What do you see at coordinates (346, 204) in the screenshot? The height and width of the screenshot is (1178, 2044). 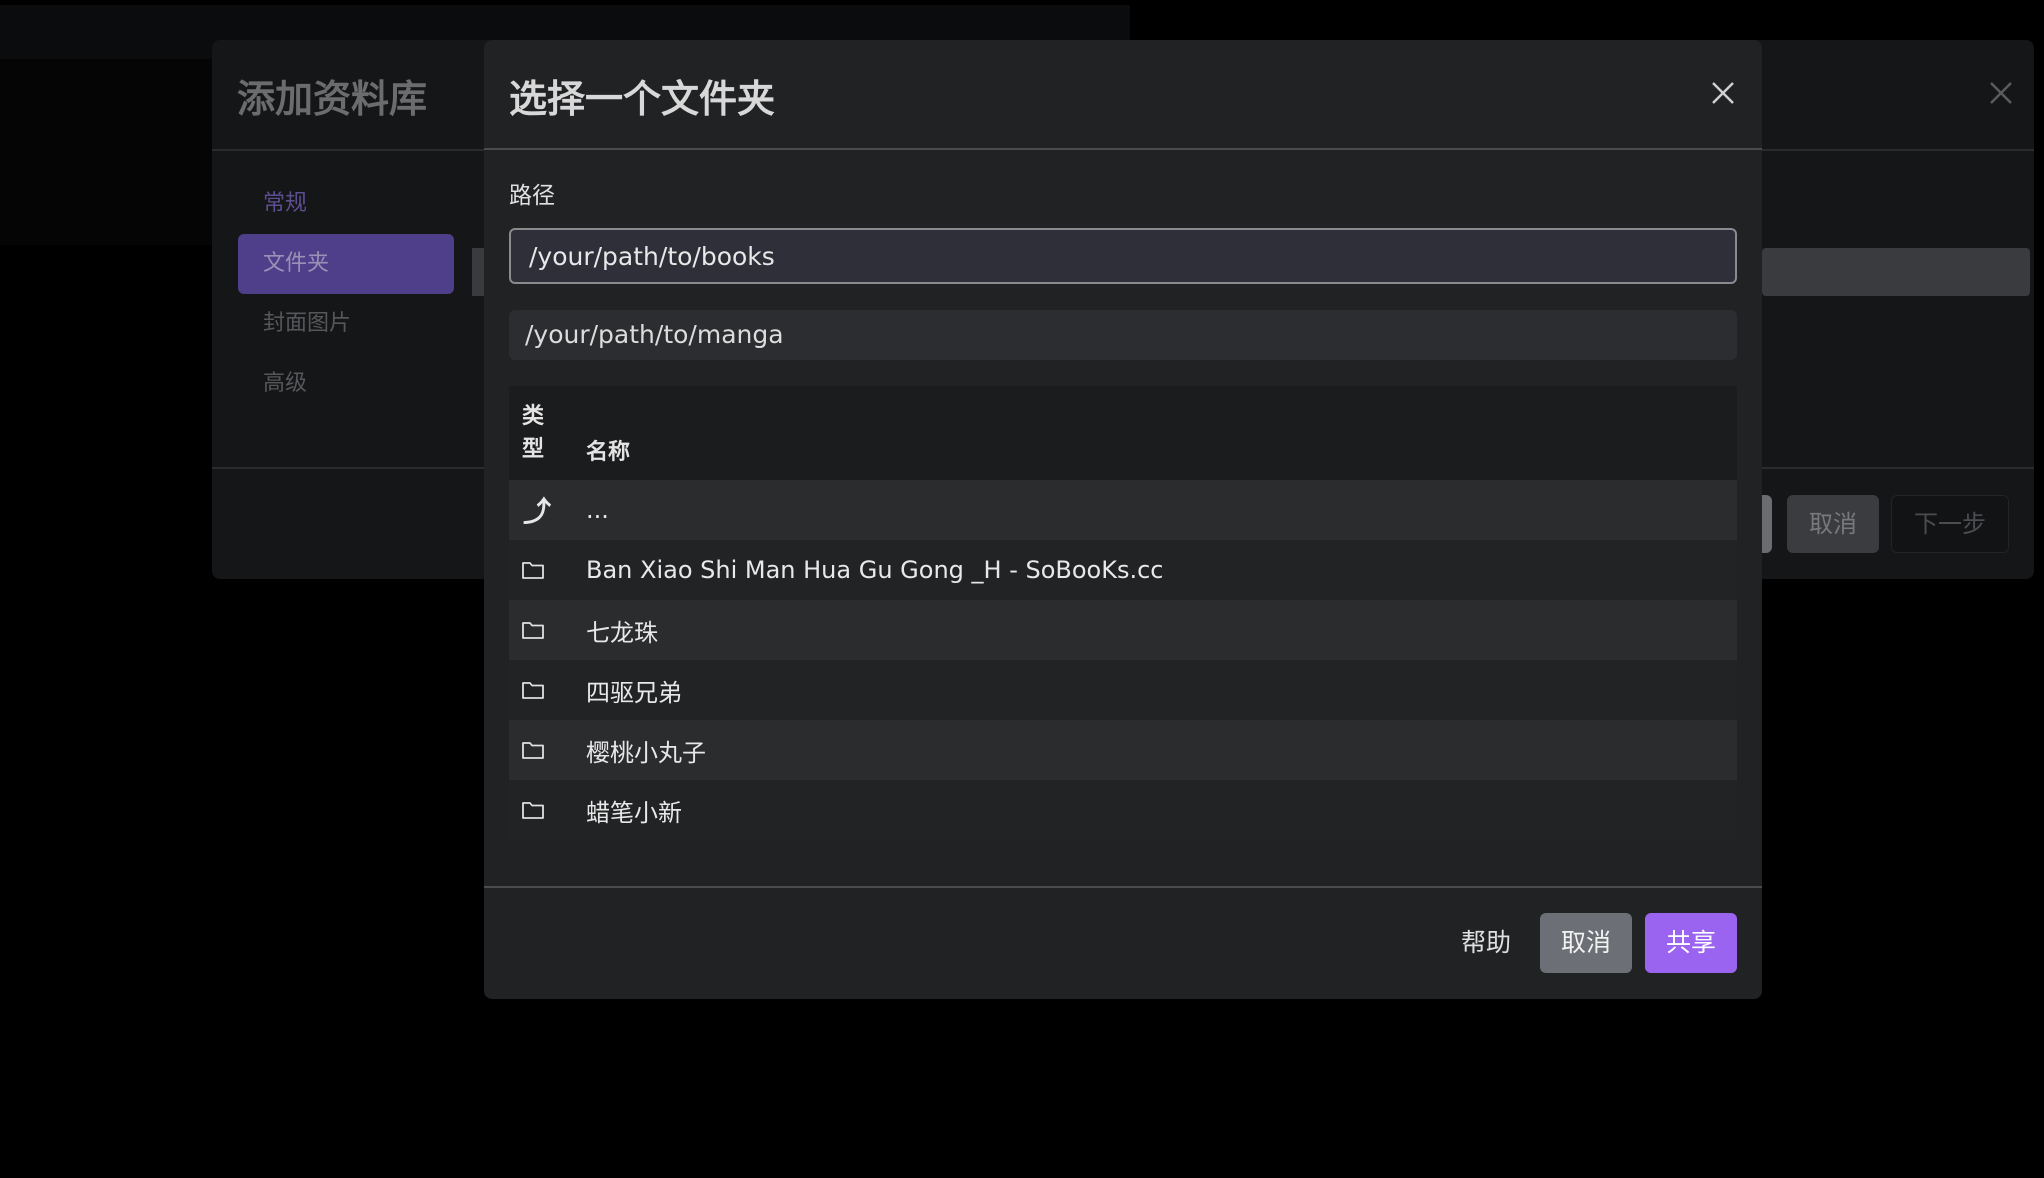 I see `nav-item-general: 常规` at bounding box center [346, 204].